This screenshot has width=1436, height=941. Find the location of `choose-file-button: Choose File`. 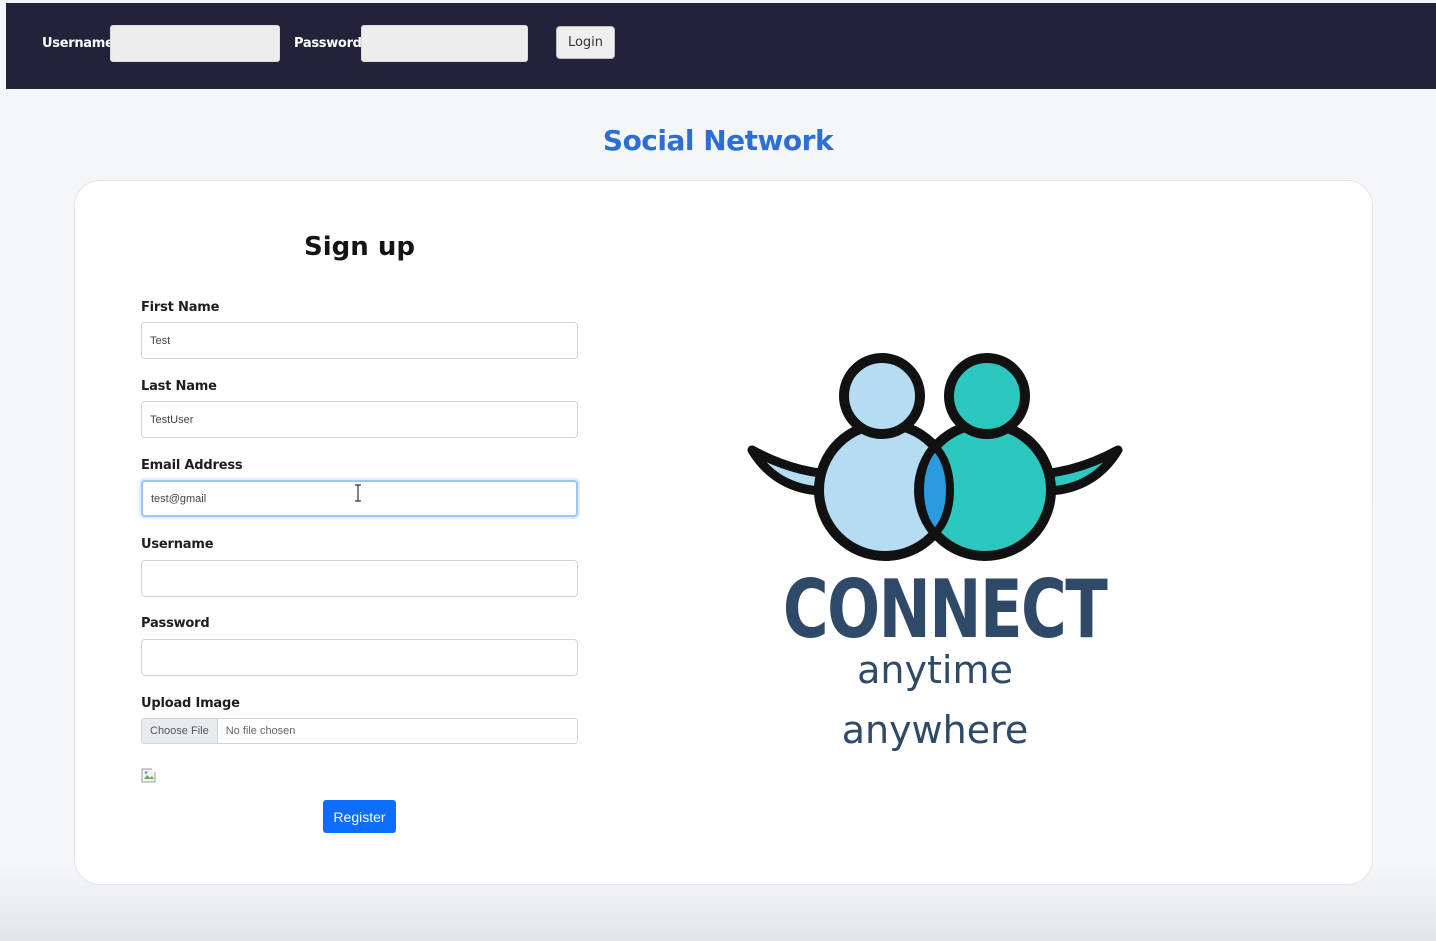

choose-file-button: Choose File is located at coordinates (180, 731).